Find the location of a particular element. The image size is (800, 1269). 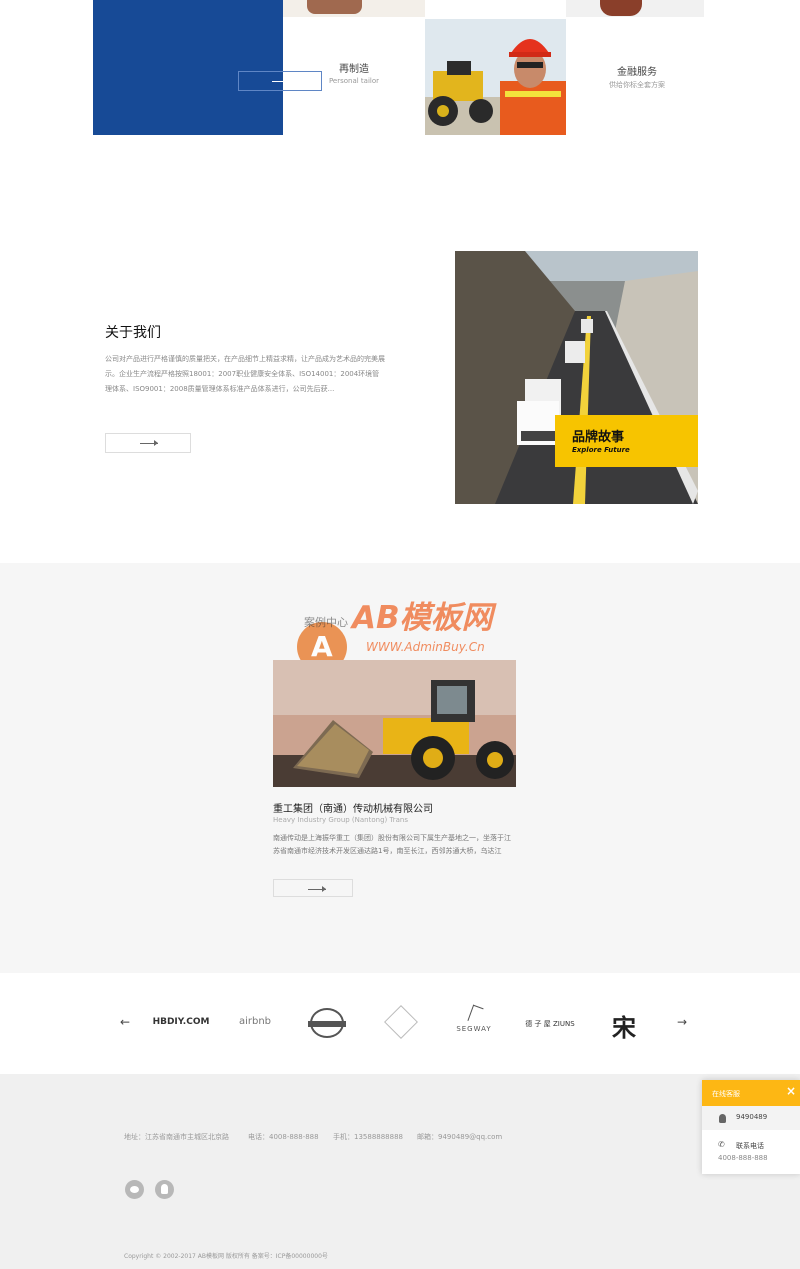

brand-story-image is located at coordinates (576, 377).